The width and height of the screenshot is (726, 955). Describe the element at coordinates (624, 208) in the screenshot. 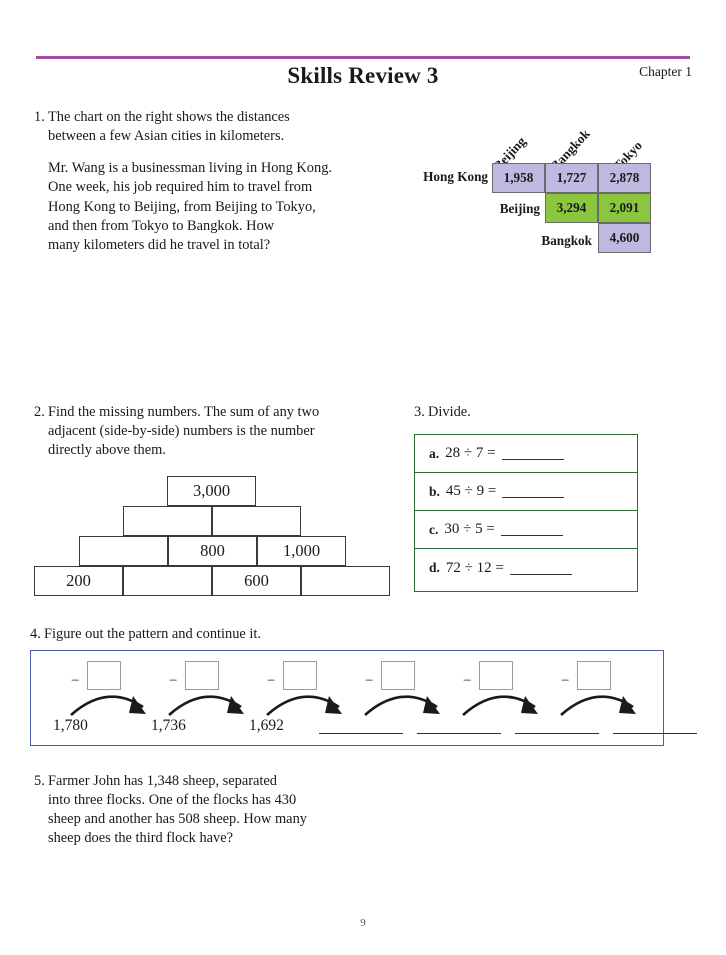

I see `distance-cell-beijing-tokyo: 2,091` at that location.